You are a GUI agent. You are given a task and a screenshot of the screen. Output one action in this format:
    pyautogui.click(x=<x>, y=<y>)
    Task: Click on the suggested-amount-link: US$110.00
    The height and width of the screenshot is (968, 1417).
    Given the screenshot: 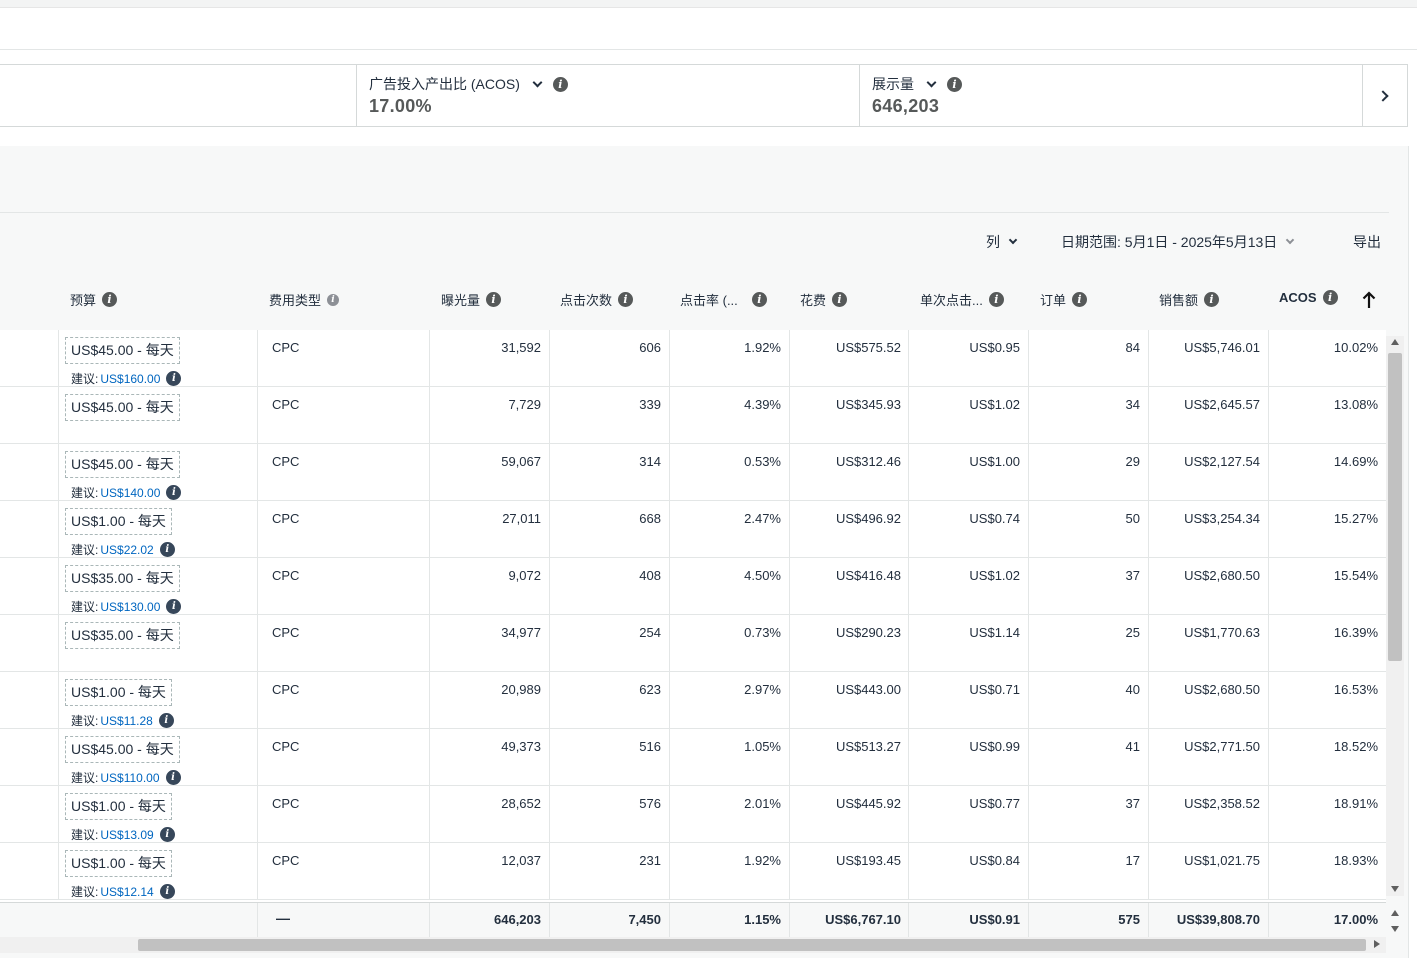 What is the action you would take?
    pyautogui.click(x=129, y=778)
    